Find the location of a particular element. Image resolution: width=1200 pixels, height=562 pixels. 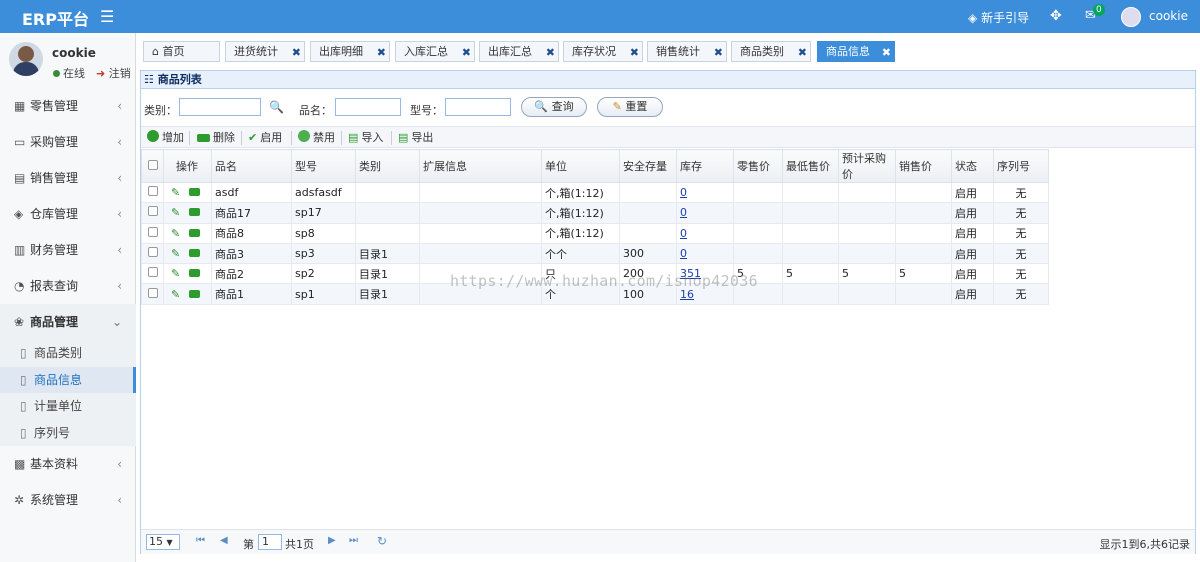

table-row: ✎ 商品17 sp17 个,箱(1:12) 0 启用无 is located at coordinates (595, 213).